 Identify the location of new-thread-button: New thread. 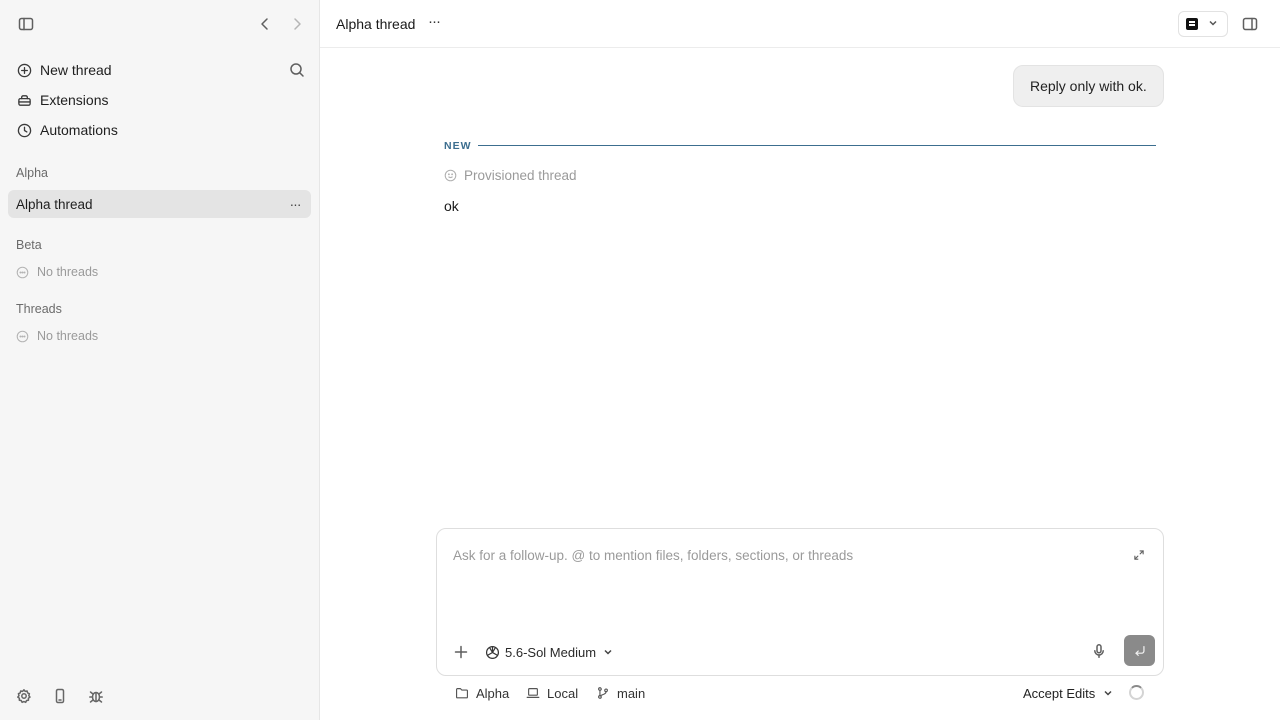
(159, 70).